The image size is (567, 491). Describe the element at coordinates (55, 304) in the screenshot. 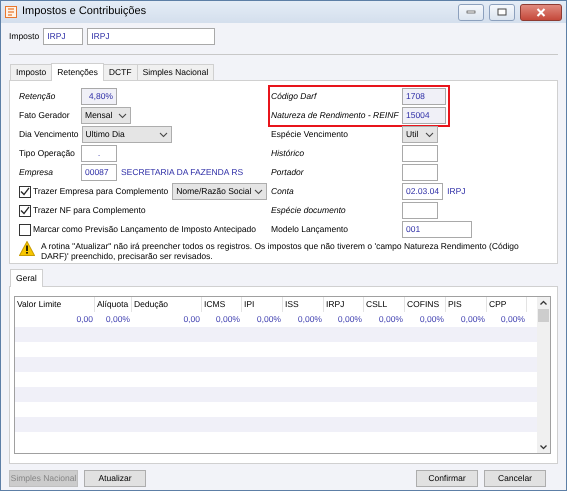

I see `column-header: Valor Limite` at that location.